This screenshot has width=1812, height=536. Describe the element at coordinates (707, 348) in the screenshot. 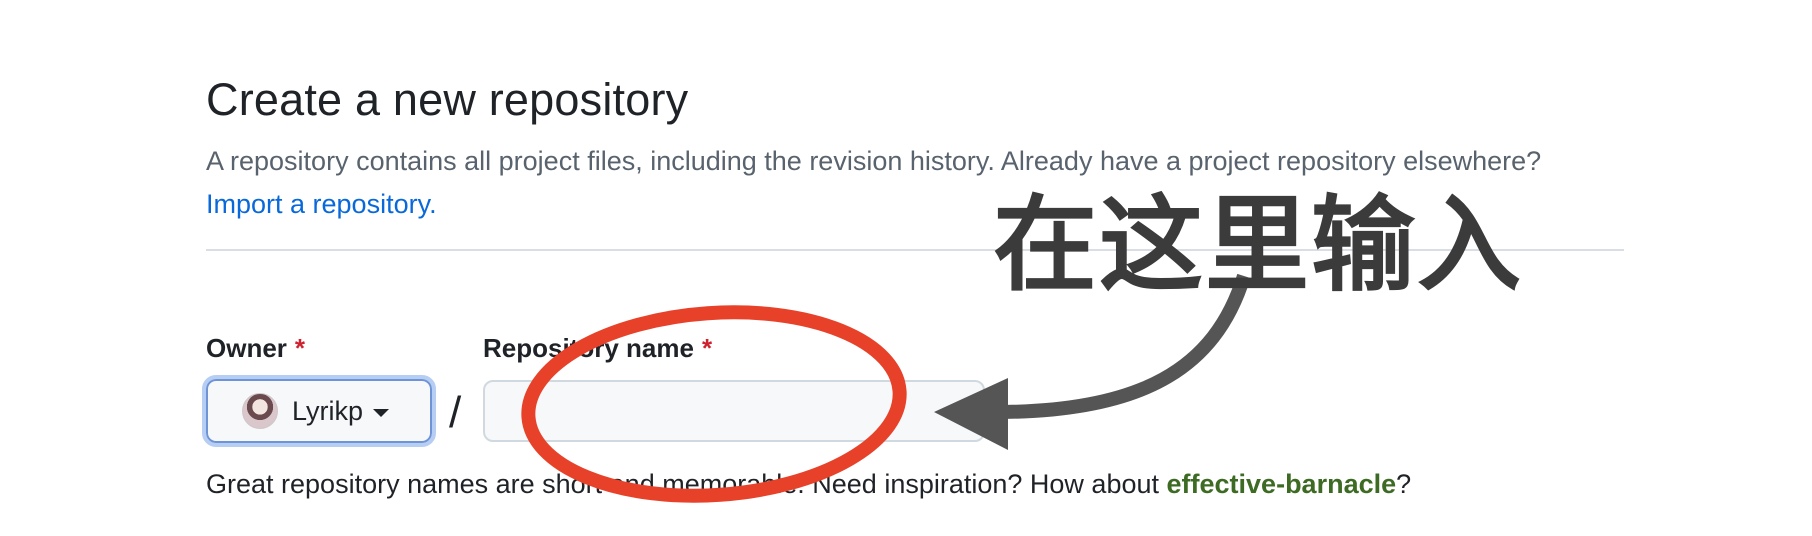

I see `repository-name-required-marker: *` at that location.